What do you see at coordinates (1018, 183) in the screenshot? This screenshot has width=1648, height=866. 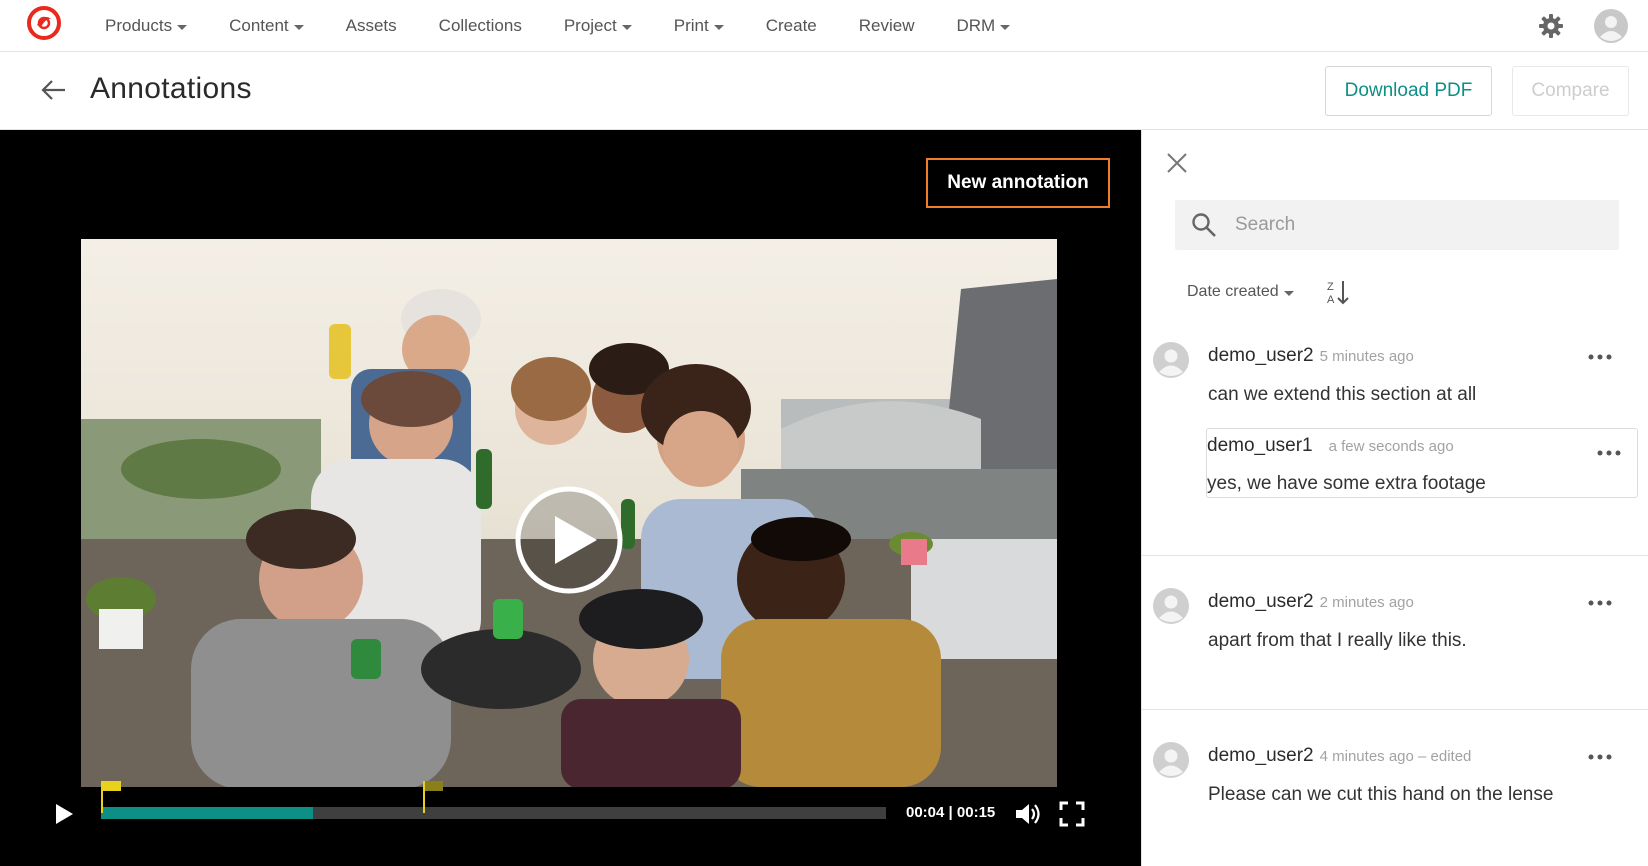 I see `new-annotation-button: New annotation` at bounding box center [1018, 183].